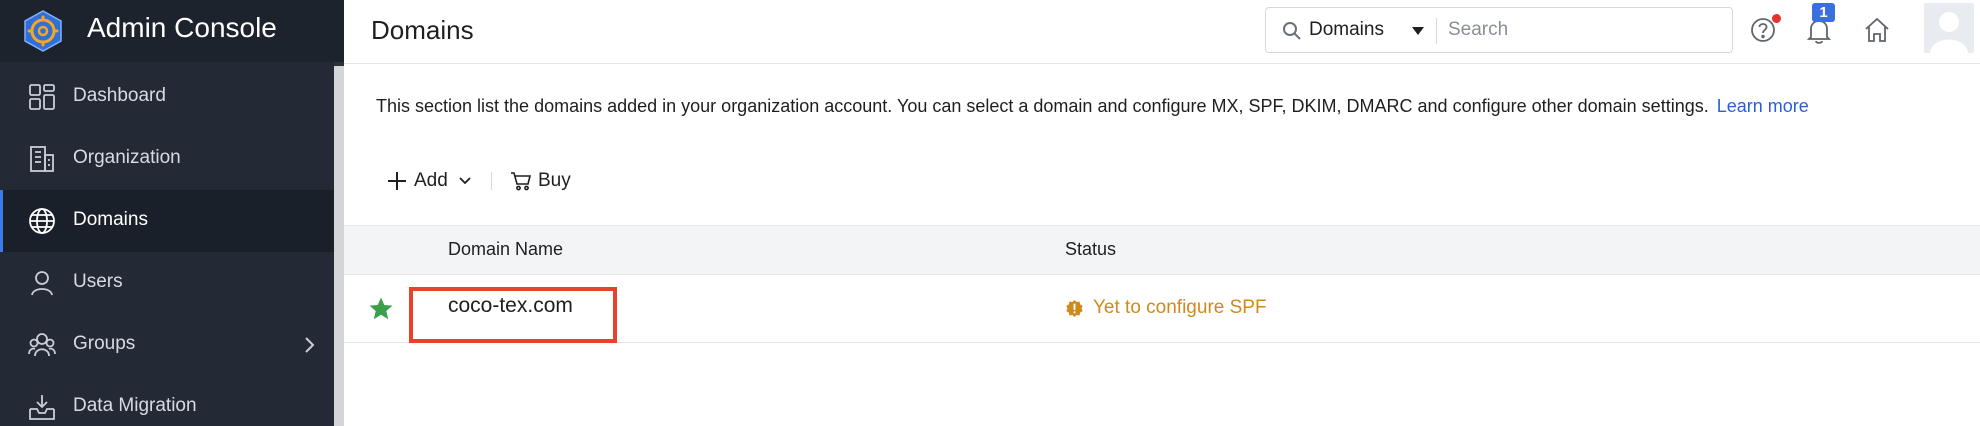  I want to click on warning-badge-icon, so click(1074, 308).